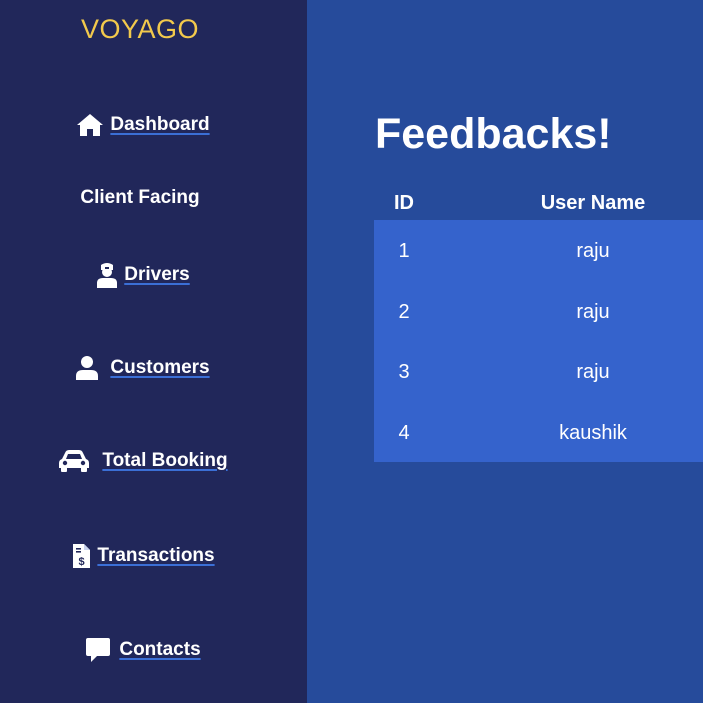  I want to click on section-title-client-facing: Client Facing, so click(140, 197).